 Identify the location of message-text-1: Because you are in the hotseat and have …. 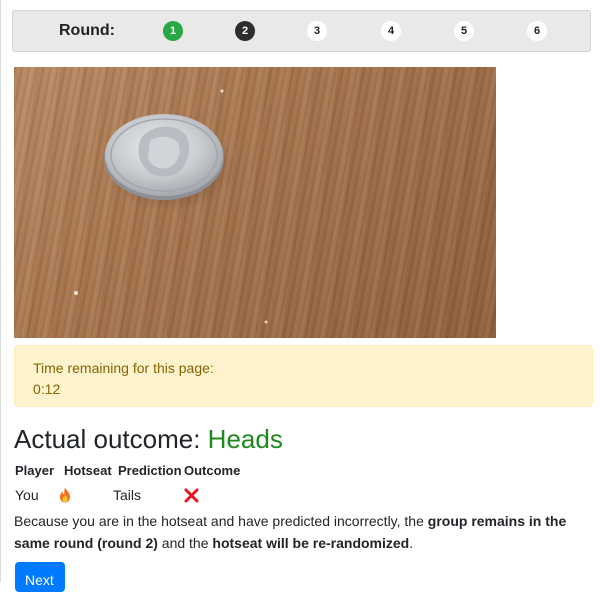
(221, 521).